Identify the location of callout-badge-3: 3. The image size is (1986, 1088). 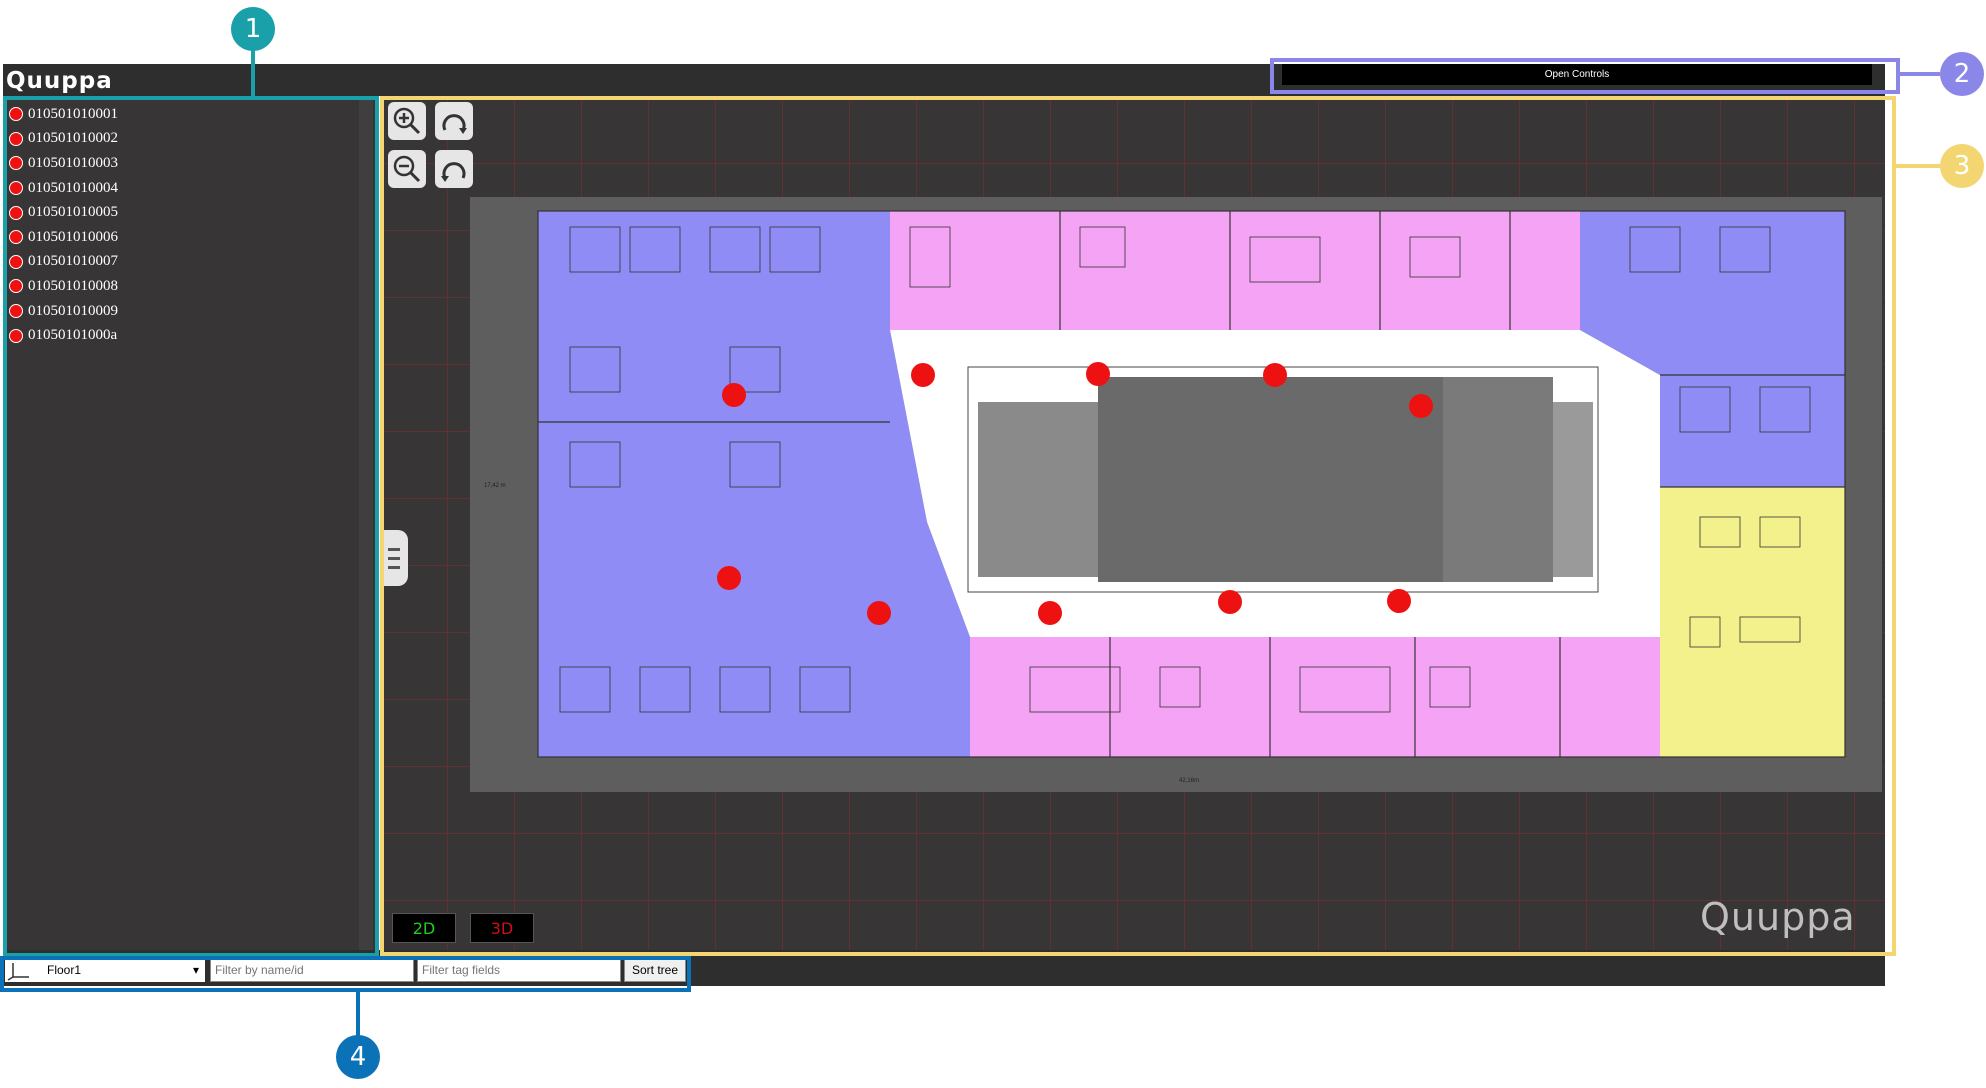
(1962, 166).